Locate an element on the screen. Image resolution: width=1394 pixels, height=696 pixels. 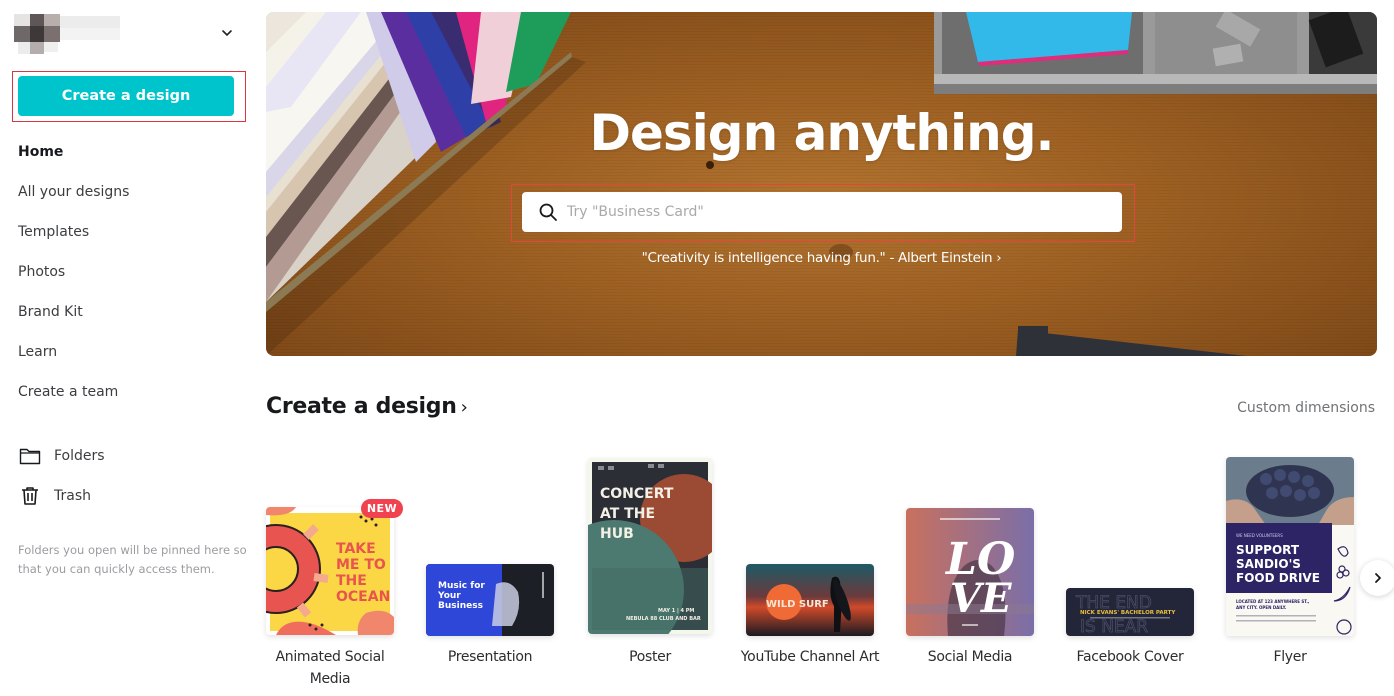
sidebar-item-trash: Trash is located at coordinates (54, 496).